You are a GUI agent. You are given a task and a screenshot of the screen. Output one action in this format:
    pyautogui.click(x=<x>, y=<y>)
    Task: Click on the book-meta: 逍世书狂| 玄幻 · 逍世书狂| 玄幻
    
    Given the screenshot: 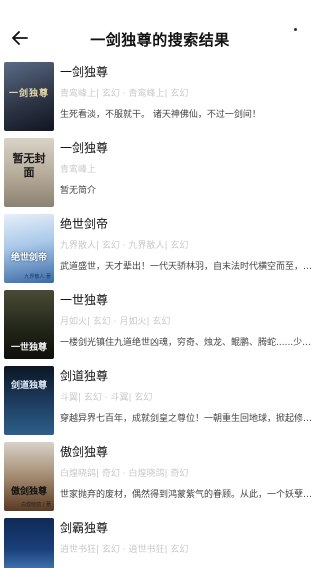 What is the action you would take?
    pyautogui.click(x=124, y=550)
    